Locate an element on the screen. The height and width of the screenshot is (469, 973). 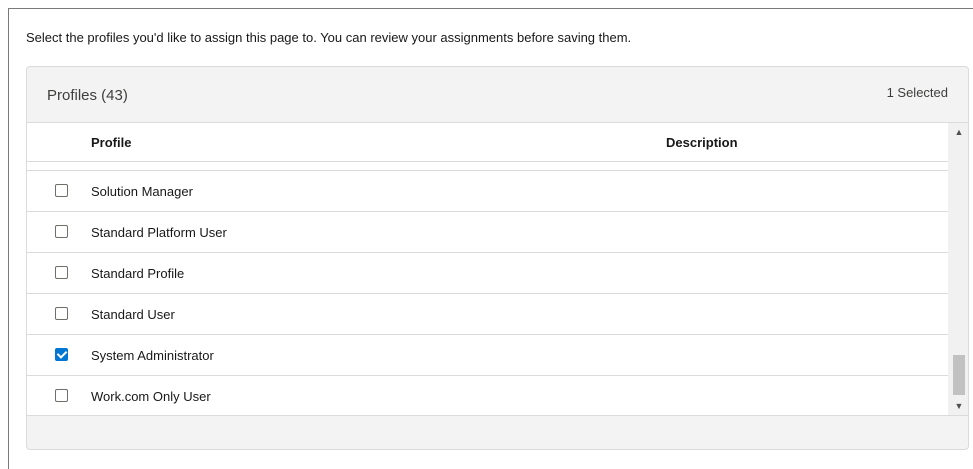
table-row: Standard Profile is located at coordinates (487, 273).